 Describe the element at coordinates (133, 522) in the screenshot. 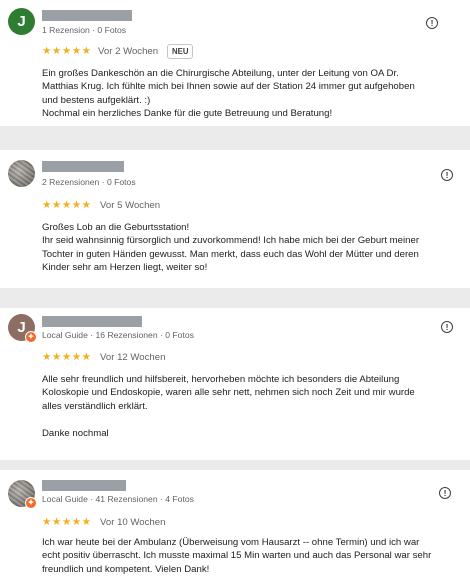

I see `review-age: Vor 10 Wochen` at that location.